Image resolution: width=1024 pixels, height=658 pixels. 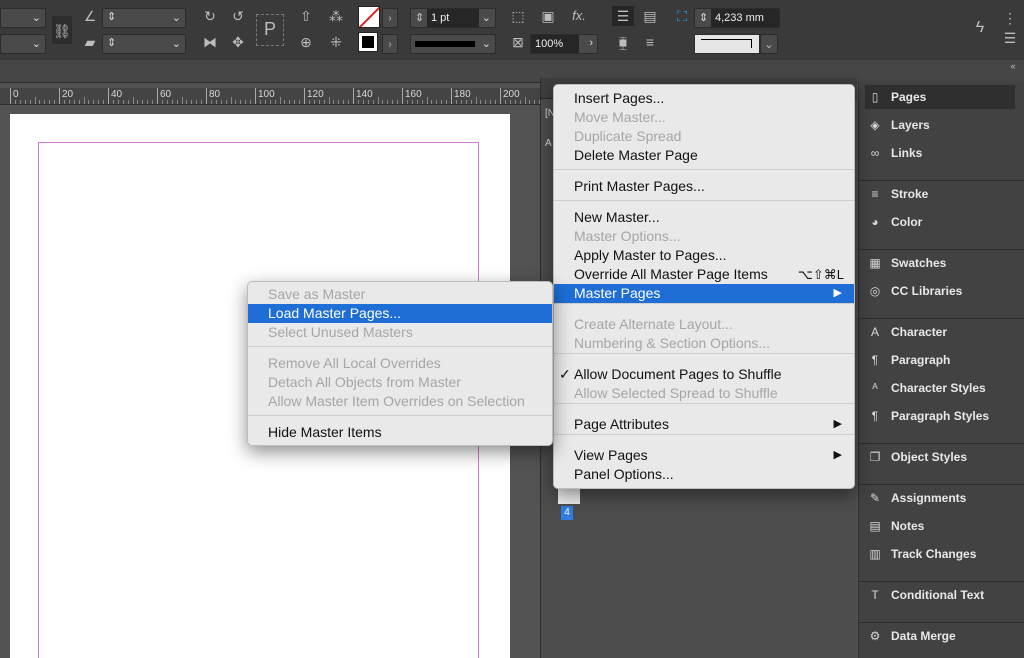 I want to click on frame-fitting-icon: ▣, so click(x=548, y=16).